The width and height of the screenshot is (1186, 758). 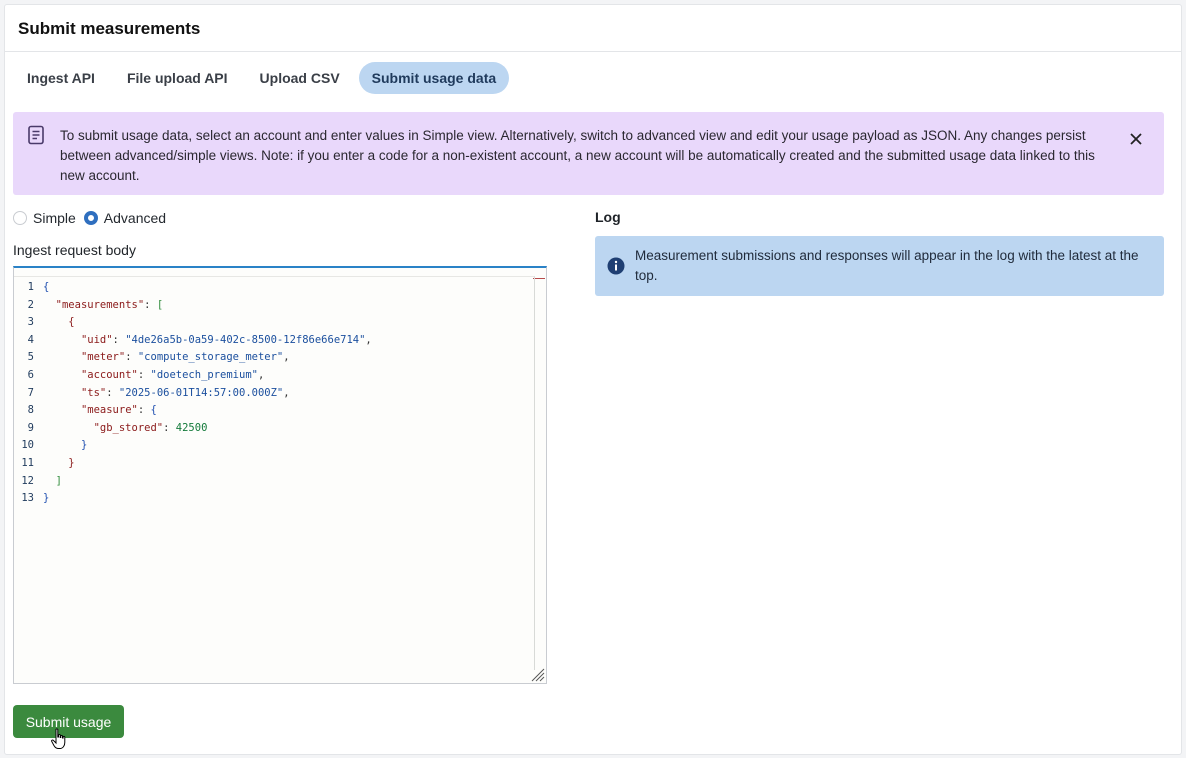 I want to click on close-icon, so click(x=1136, y=139).